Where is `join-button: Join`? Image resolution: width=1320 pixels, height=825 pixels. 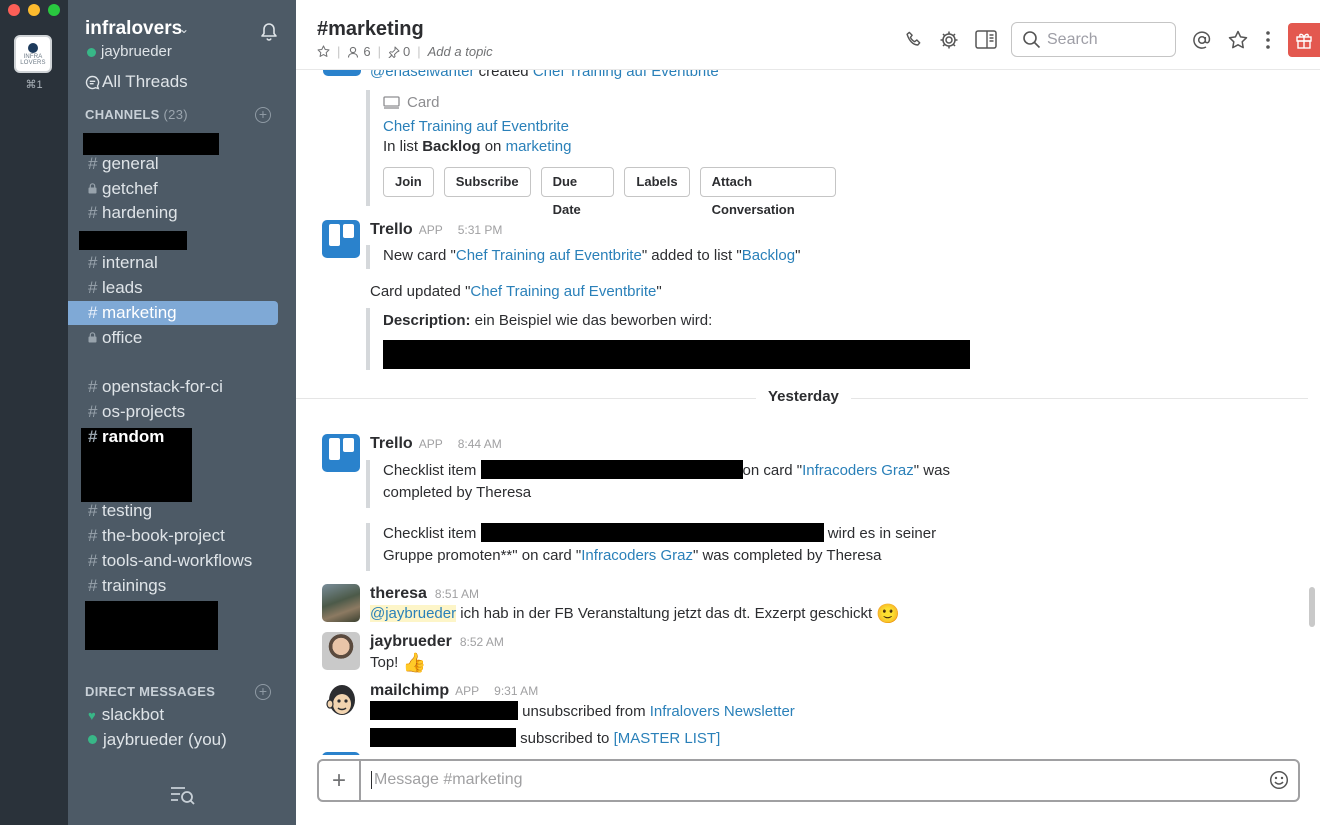 join-button: Join is located at coordinates (408, 182).